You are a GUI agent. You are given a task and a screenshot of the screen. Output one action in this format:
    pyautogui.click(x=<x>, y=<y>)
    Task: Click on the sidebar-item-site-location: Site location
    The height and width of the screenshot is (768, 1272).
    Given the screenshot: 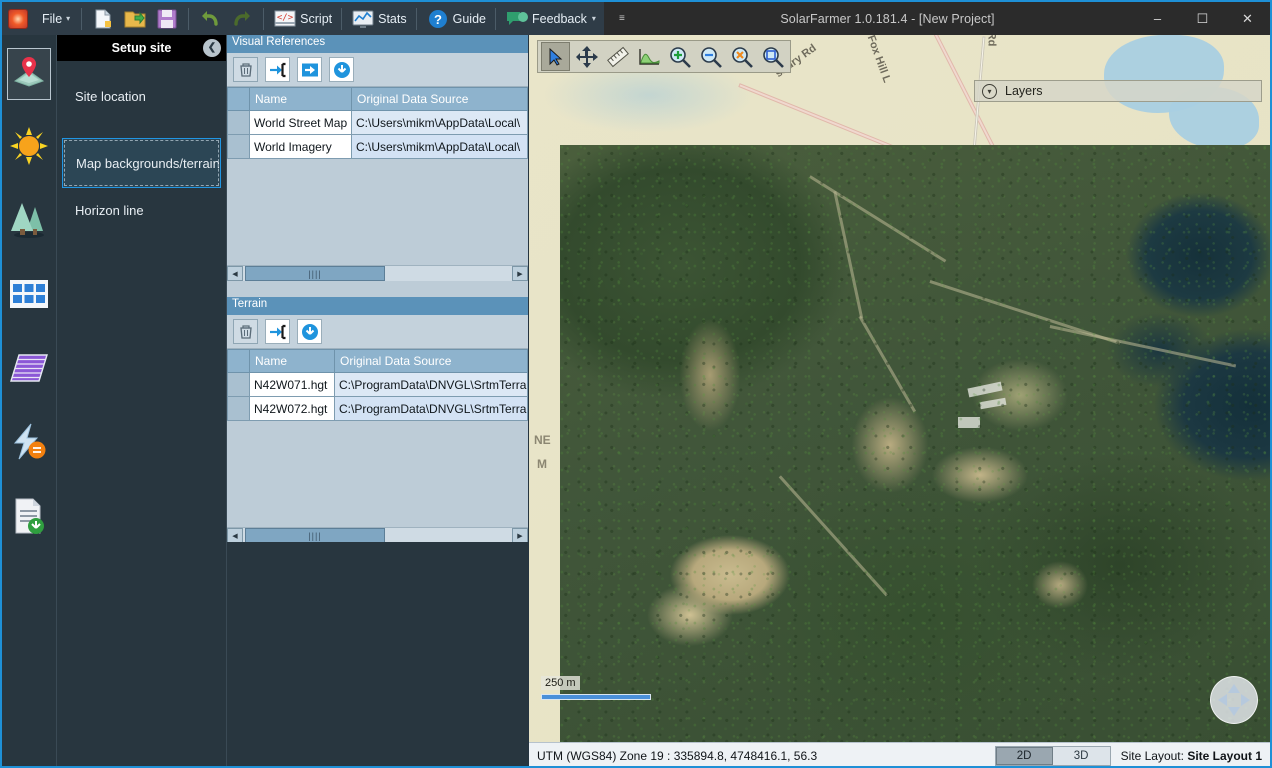 What is the action you would take?
    pyautogui.click(x=141, y=96)
    